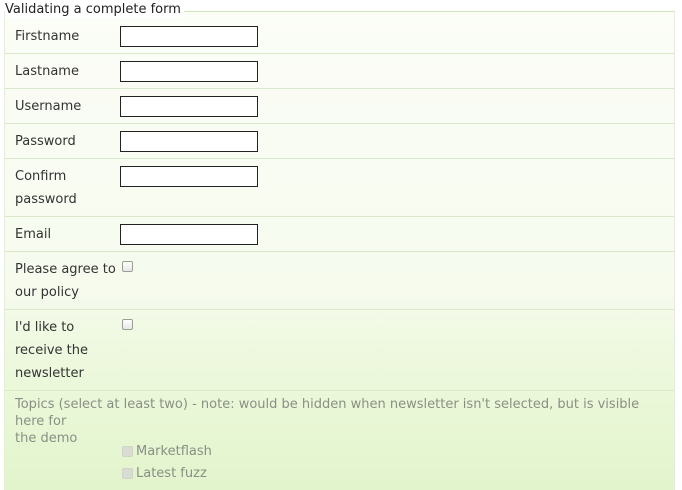 This screenshot has height=490, width=682. What do you see at coordinates (339, 234) in the screenshot?
I see `form-row-email: Email` at bounding box center [339, 234].